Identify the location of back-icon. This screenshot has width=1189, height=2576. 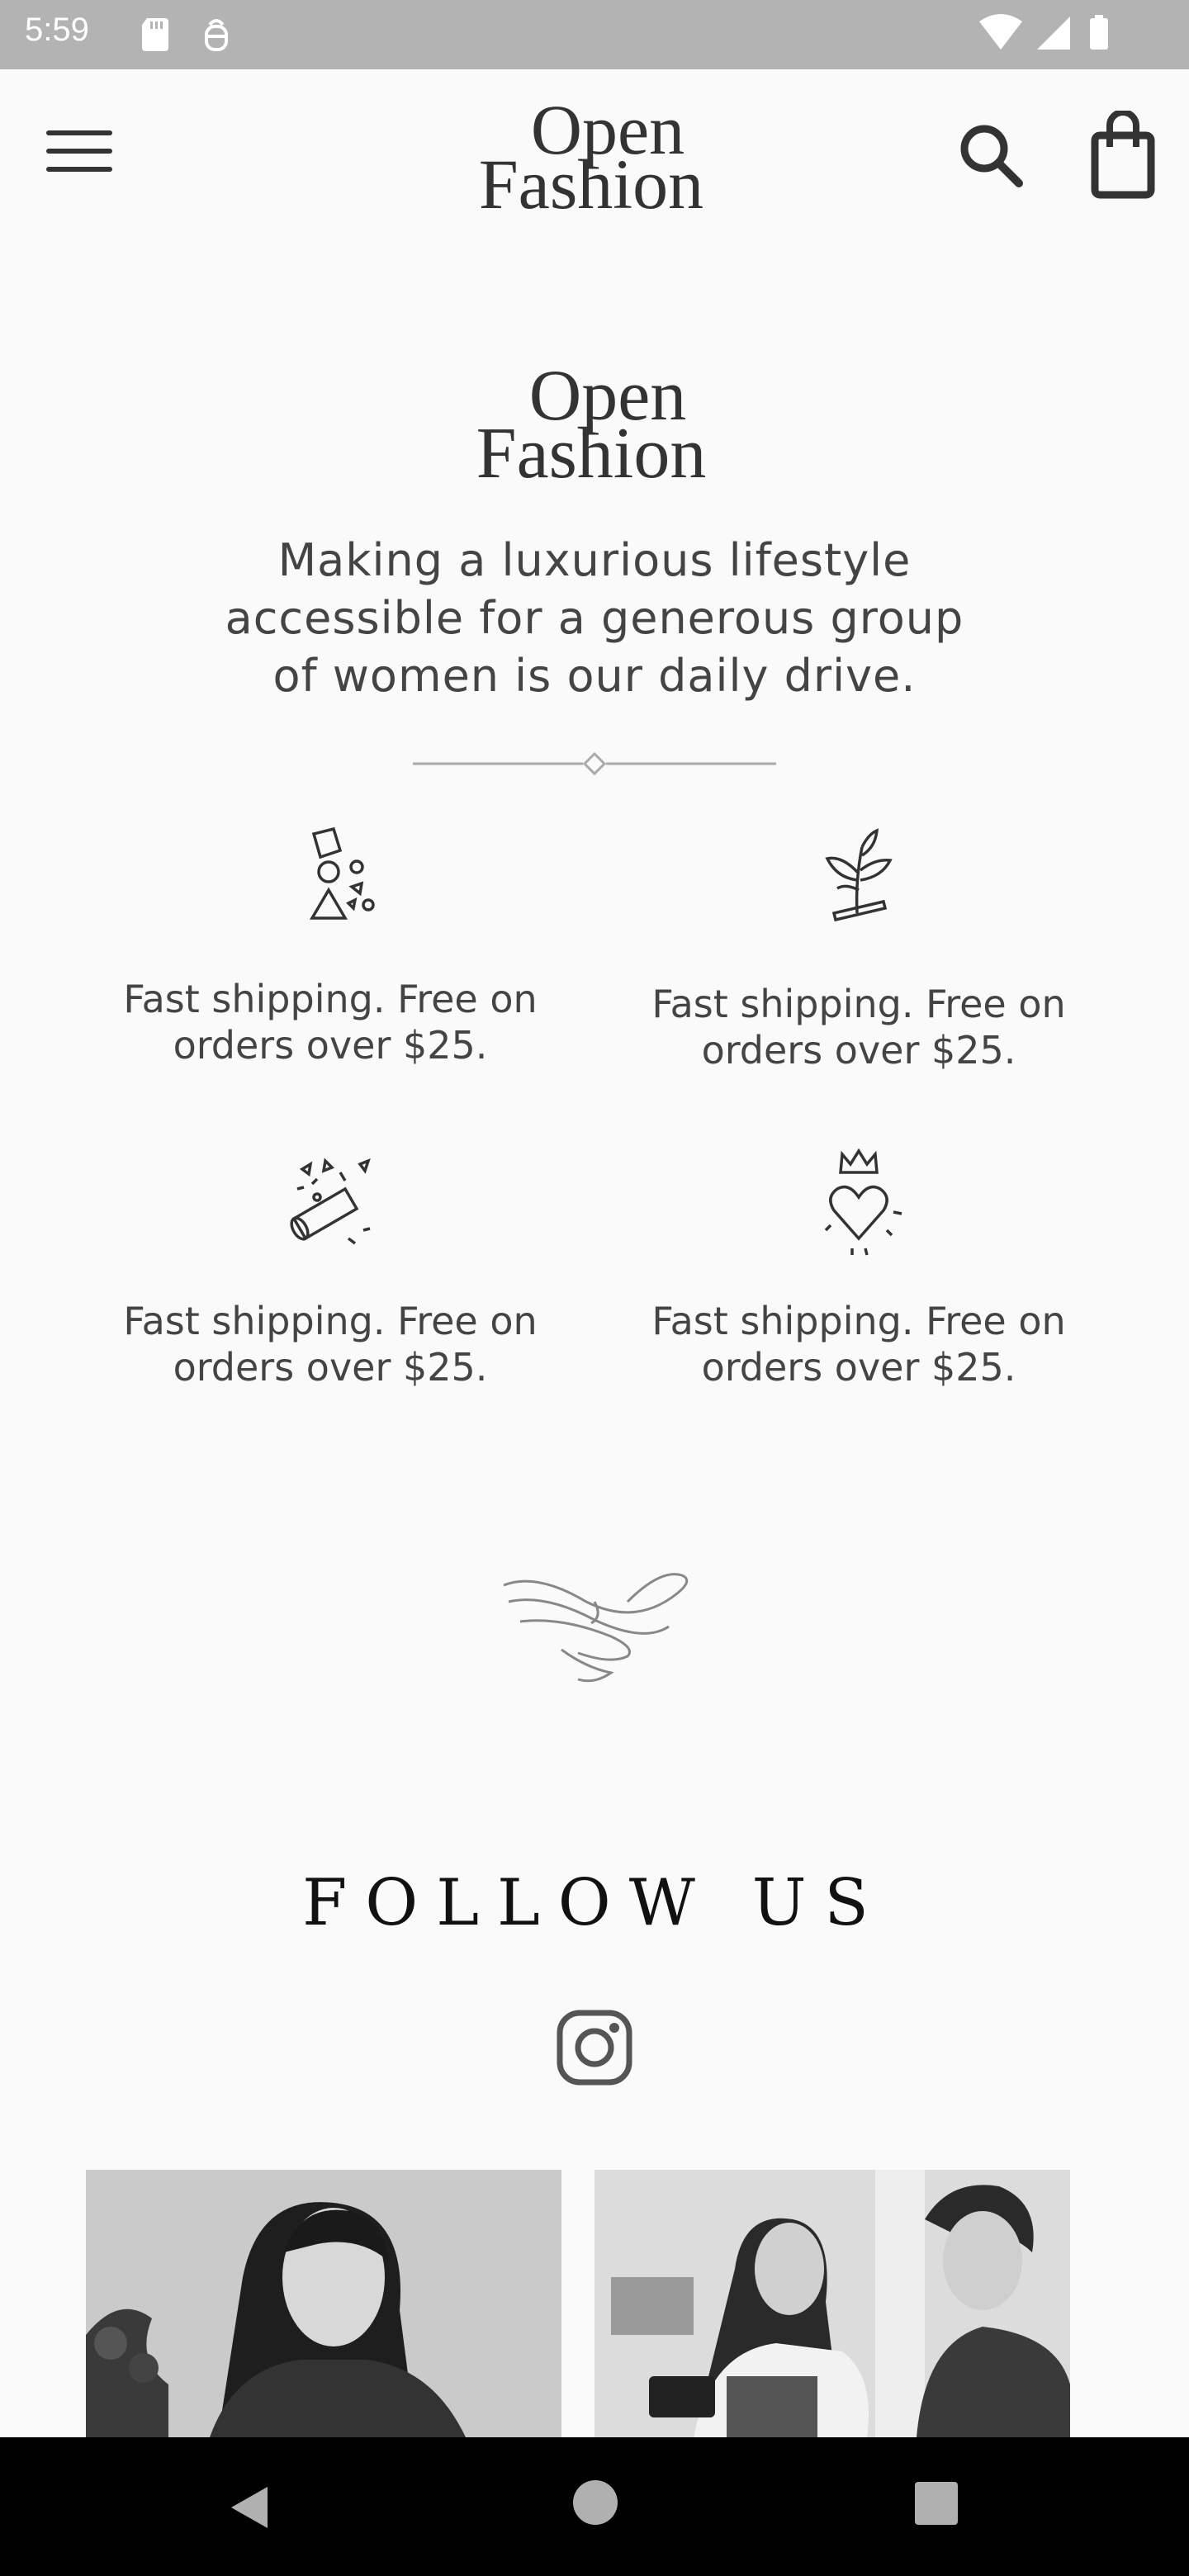
(250, 2507).